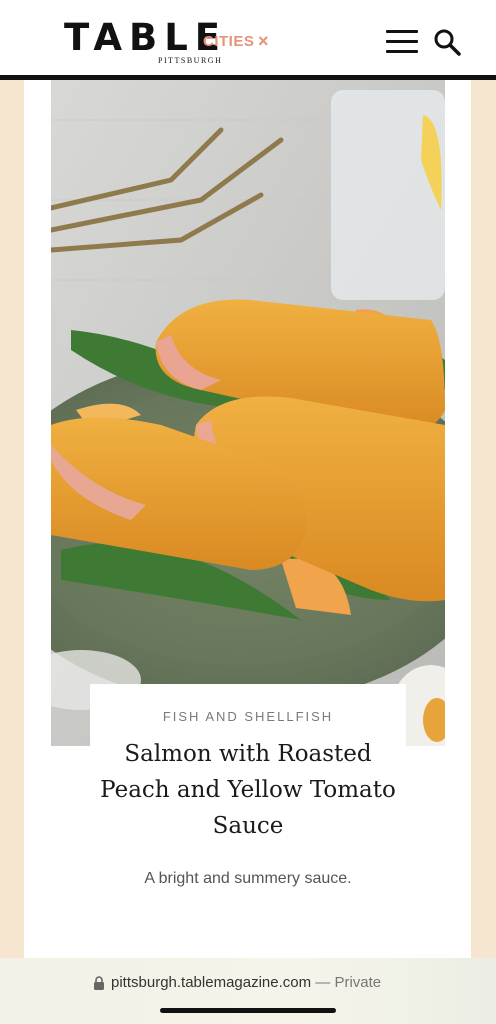 This screenshot has height=1024, width=496. Describe the element at coordinates (483, 519) in the screenshot. I see `page-margin-right` at that location.